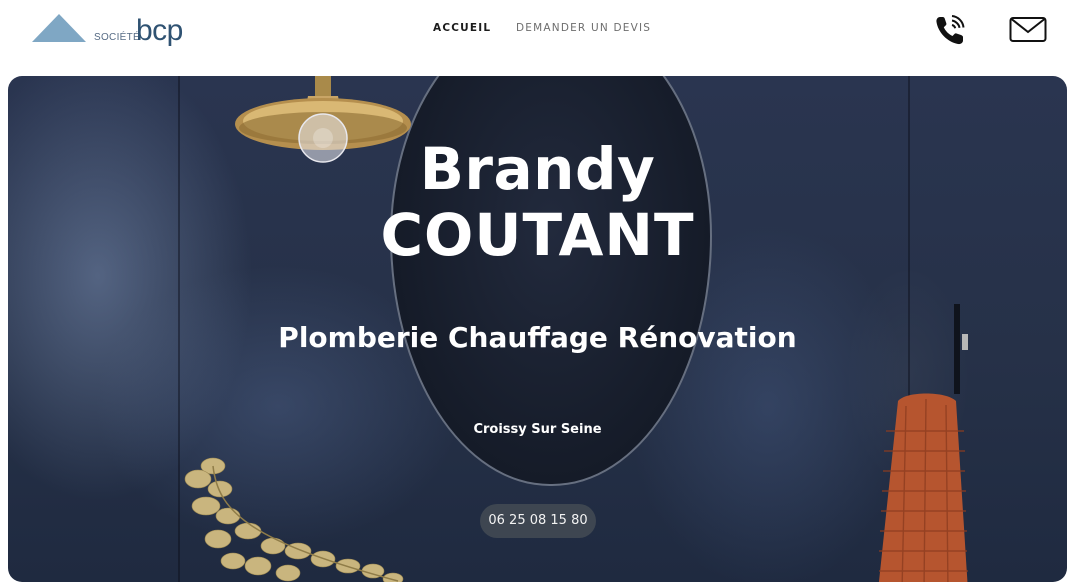  Describe the element at coordinates (537, 337) in the screenshot. I see `services-subtitle: Plomberie Chauffage Rénovation` at that location.